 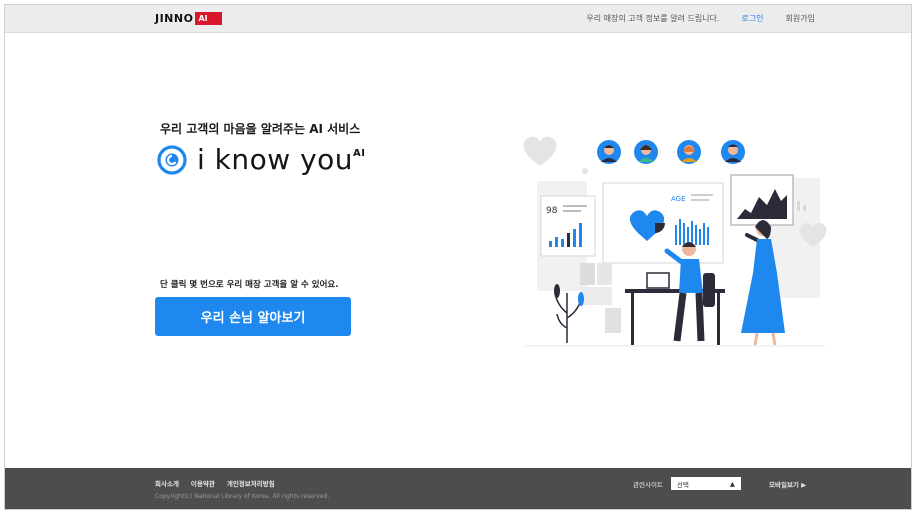 What do you see at coordinates (249, 285) in the screenshot?
I see `hero-subcopy: 단 클릭 몇 번으로 우리 매장 고객을 알 수 있어요.` at bounding box center [249, 285].